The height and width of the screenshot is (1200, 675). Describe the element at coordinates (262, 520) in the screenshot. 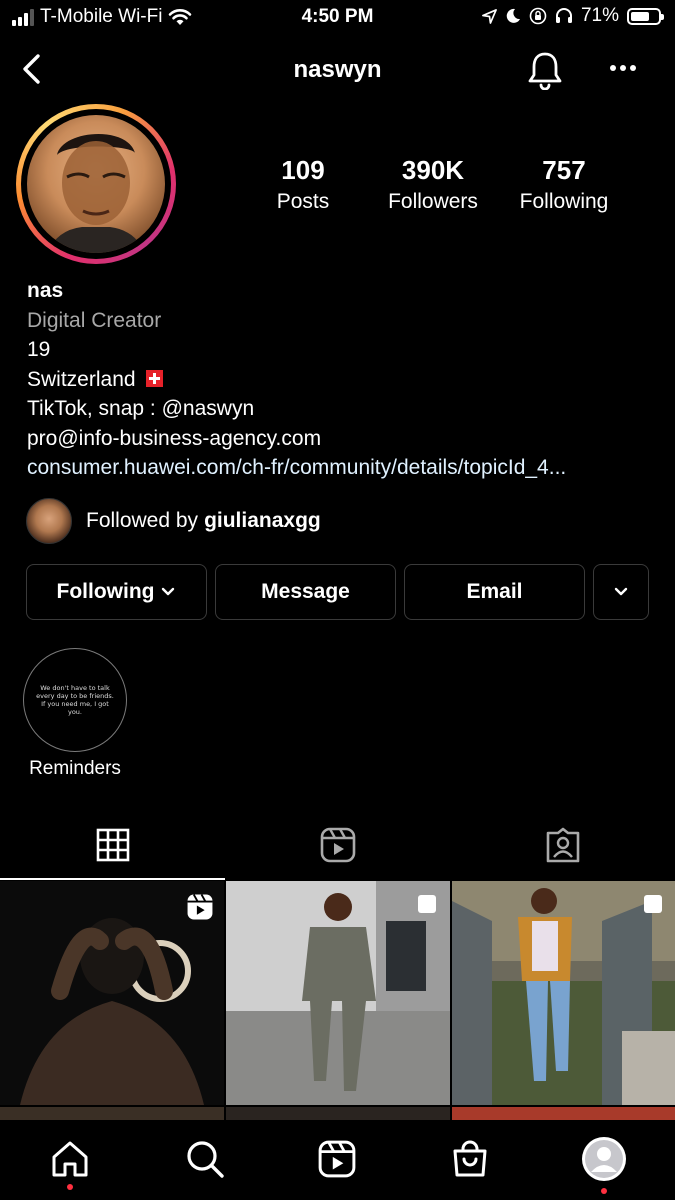

I see `followed-by-user: giulianaxgg` at that location.